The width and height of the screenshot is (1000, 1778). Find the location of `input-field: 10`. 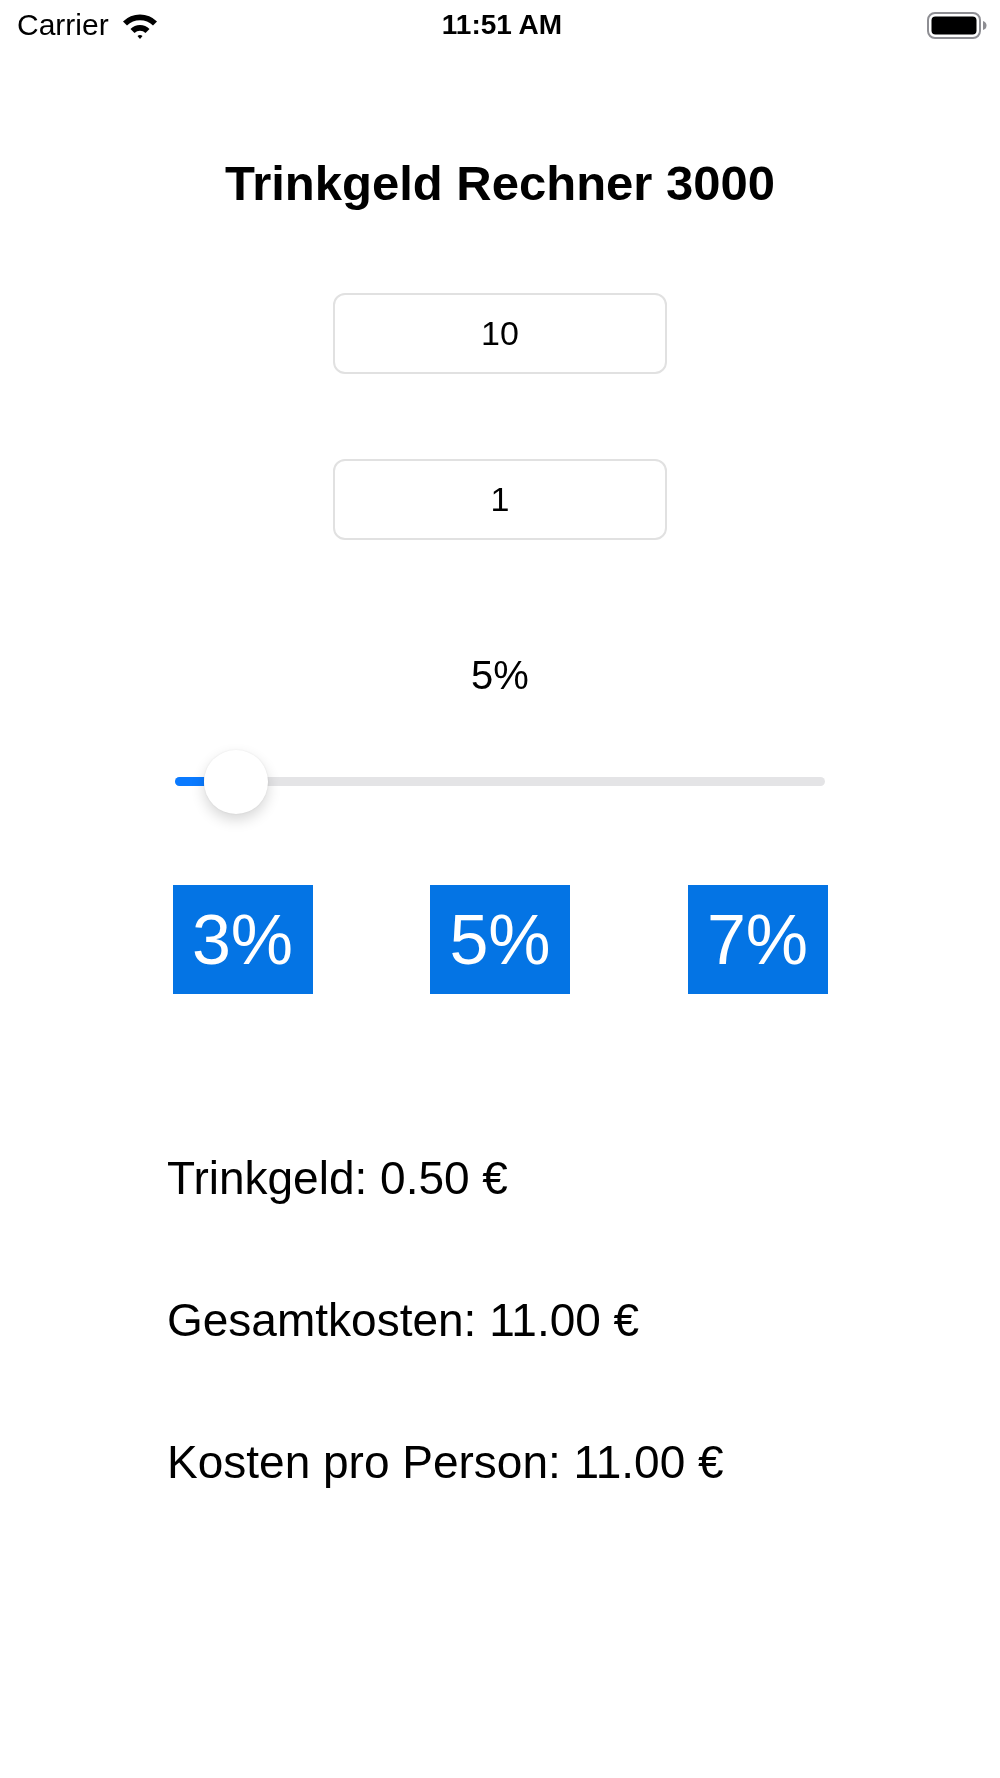

input-field: 10 is located at coordinates (500, 333).